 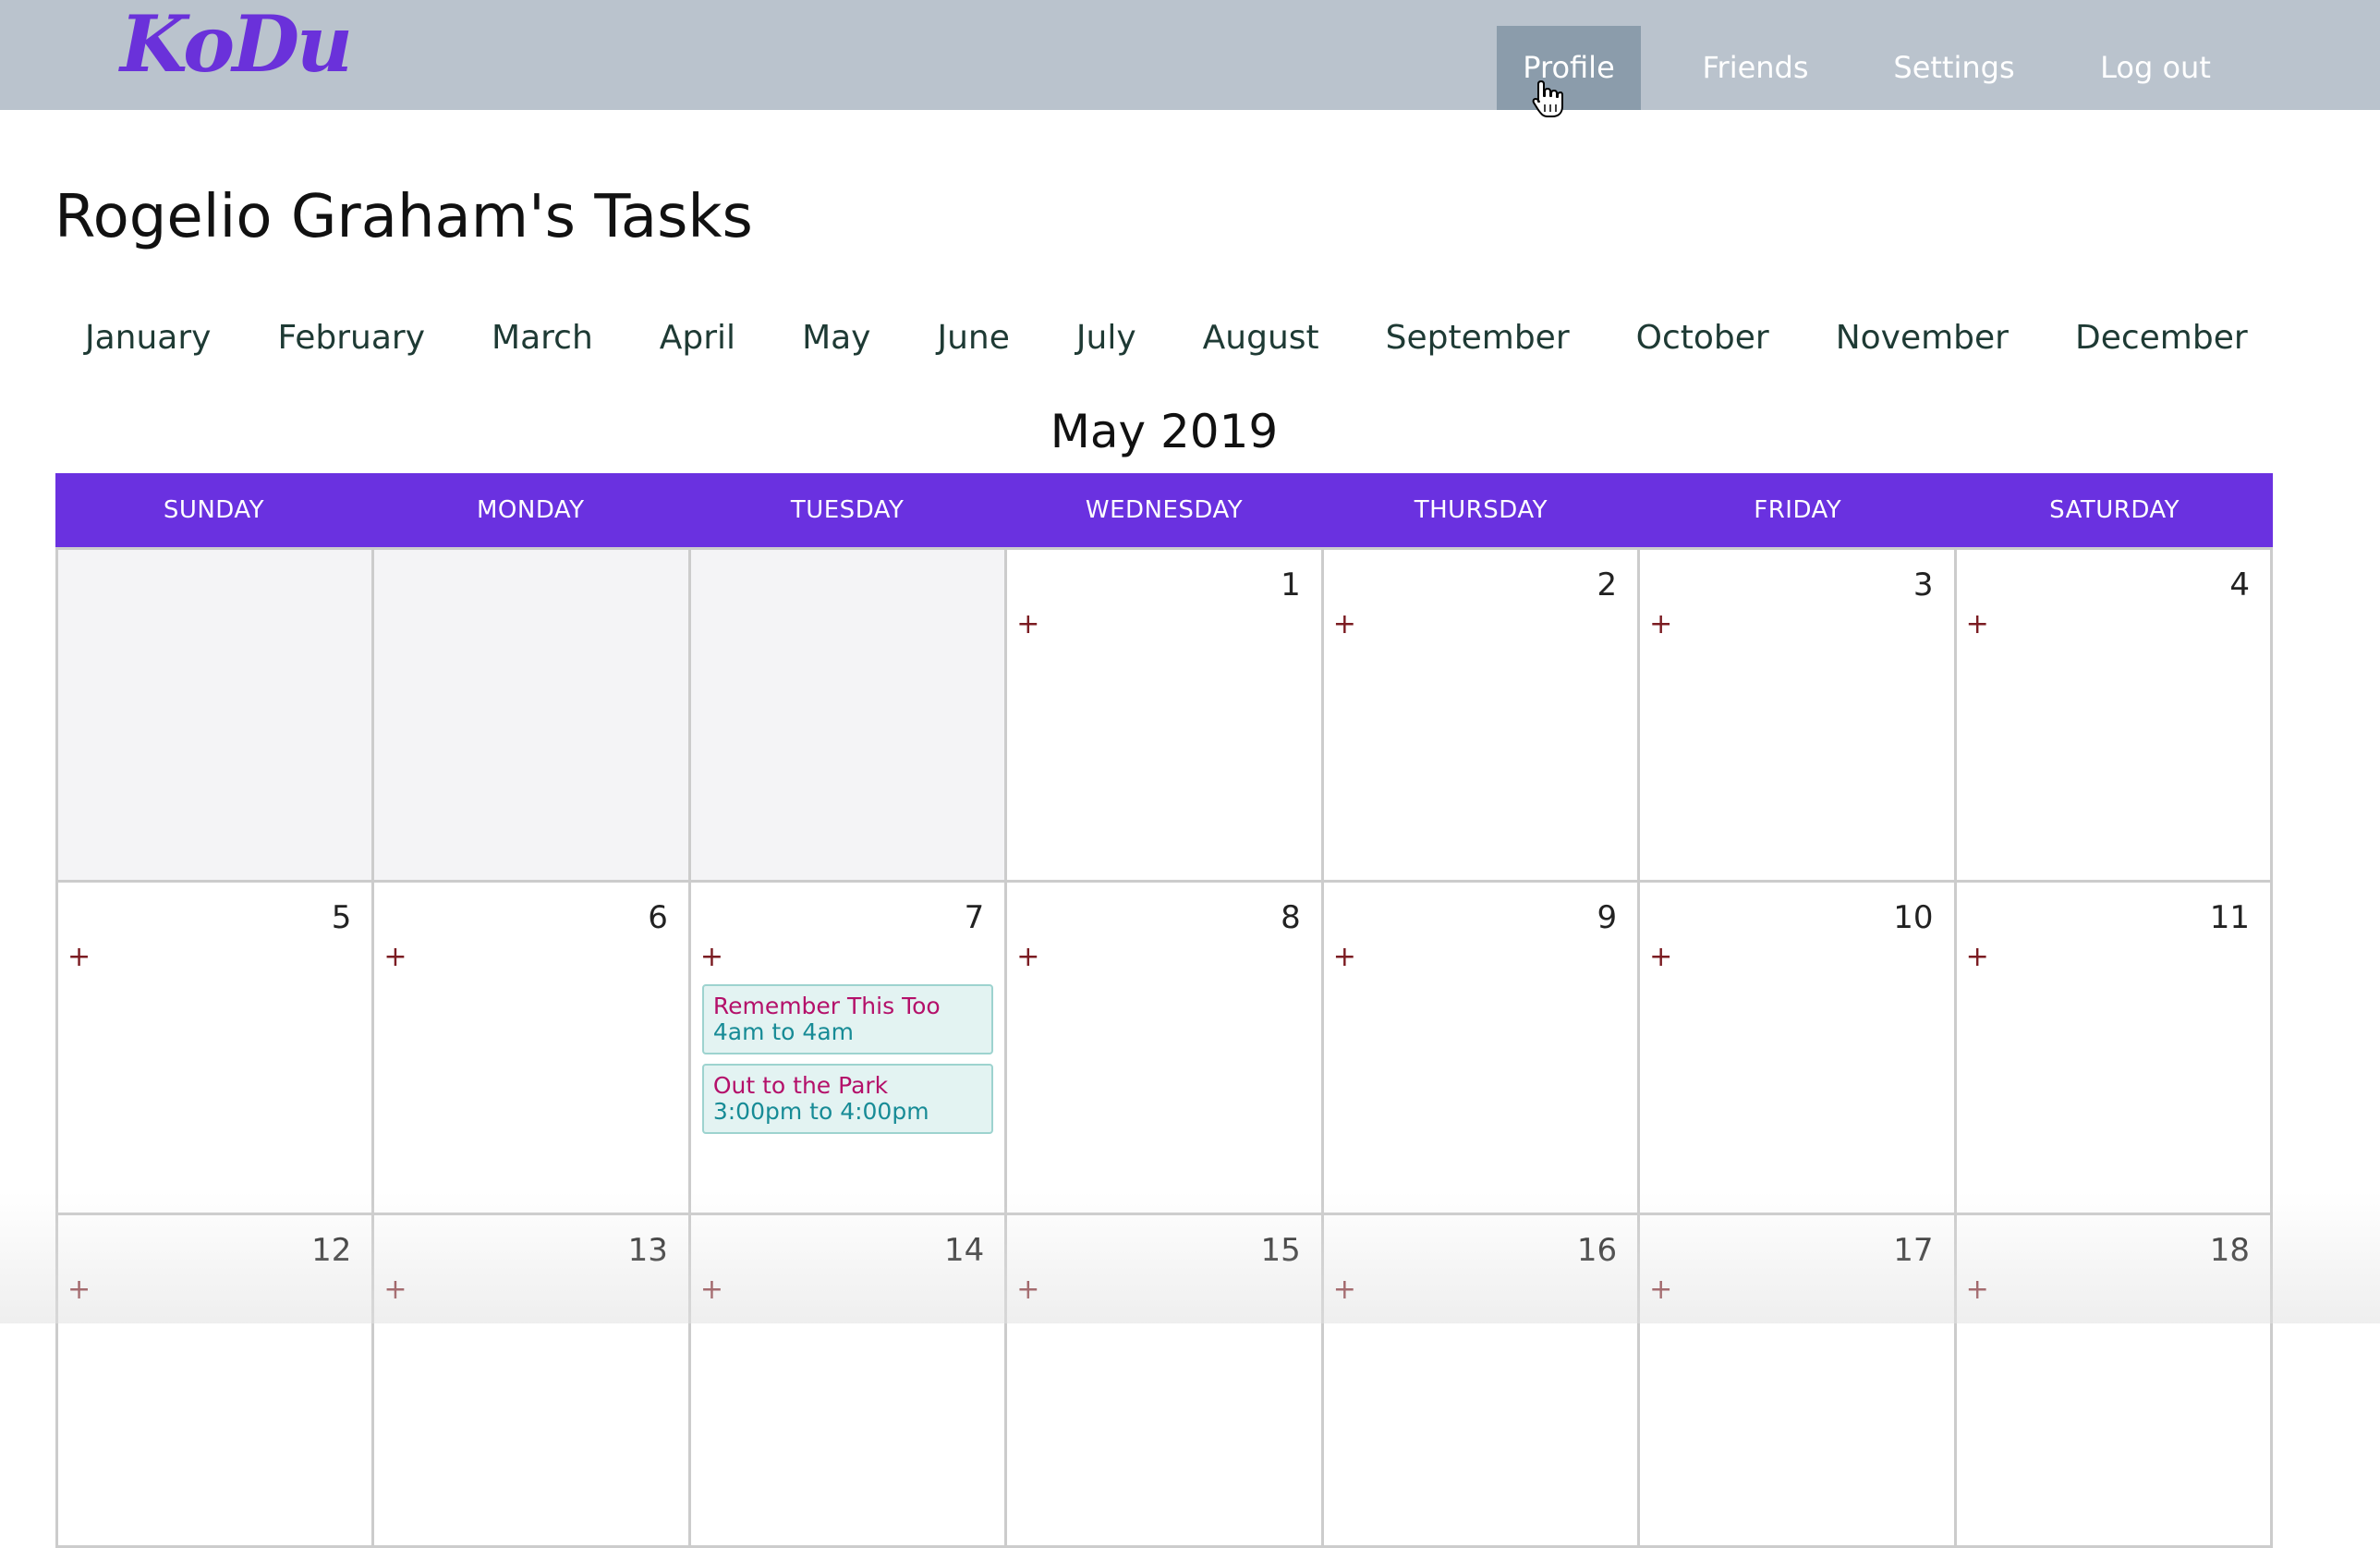 I want to click on month-link-november: November, so click(x=1922, y=338).